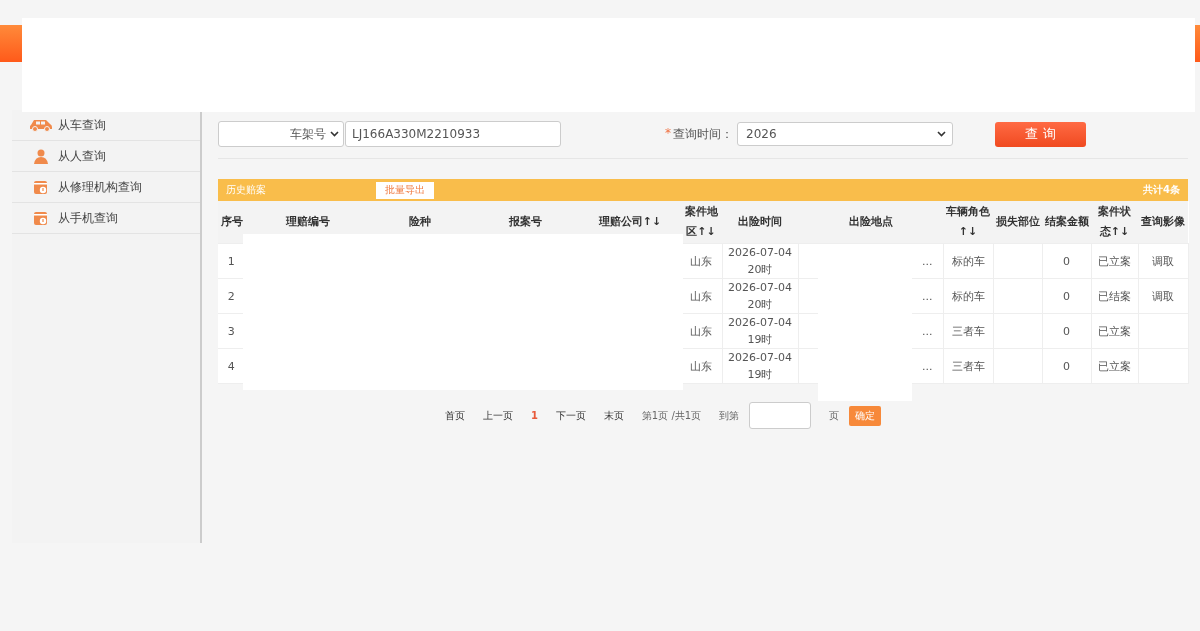  I want to click on table-title: 历史赔案, so click(246, 190).